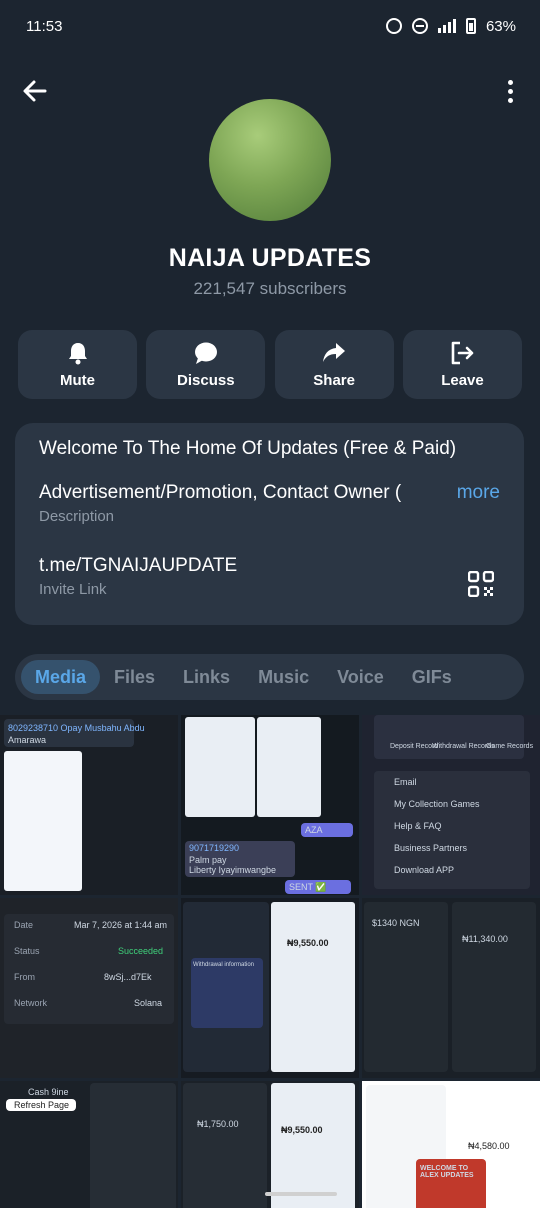  Describe the element at coordinates (134, 677) in the screenshot. I see `tab-files: Files` at that location.